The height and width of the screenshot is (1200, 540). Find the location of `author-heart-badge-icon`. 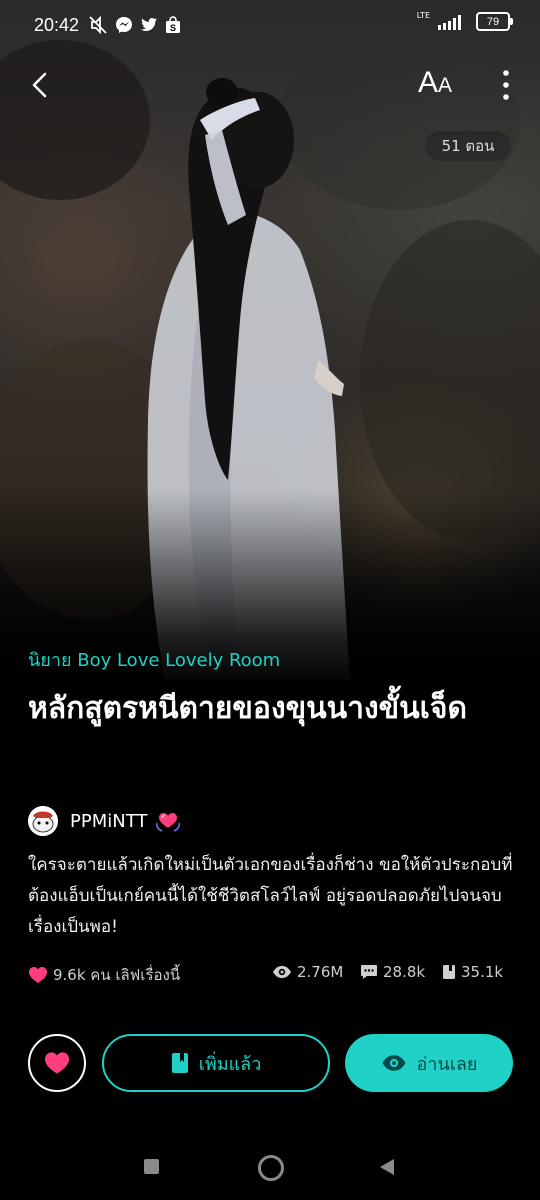

author-heart-badge-icon is located at coordinates (168, 822).